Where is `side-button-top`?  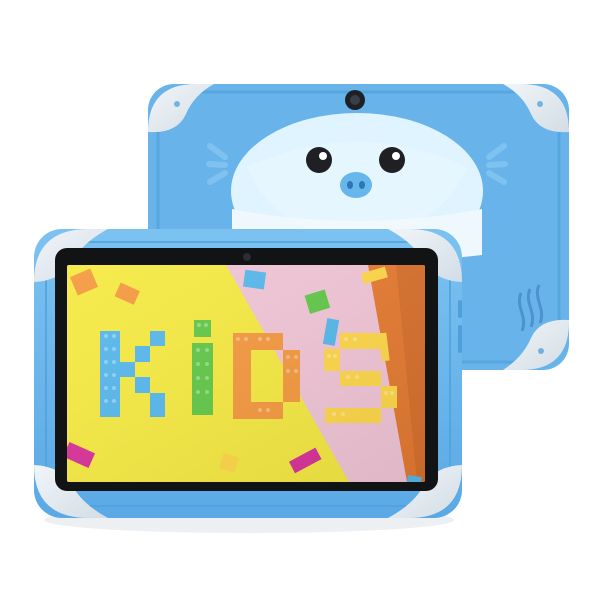 side-button-top is located at coordinates (460, 309).